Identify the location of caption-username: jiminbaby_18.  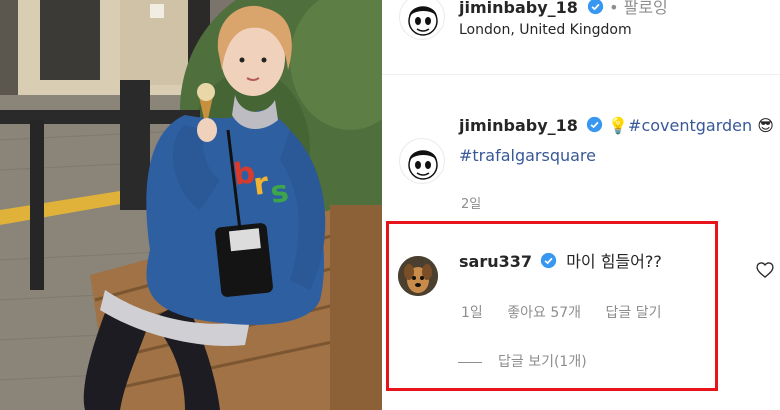
(518, 125).